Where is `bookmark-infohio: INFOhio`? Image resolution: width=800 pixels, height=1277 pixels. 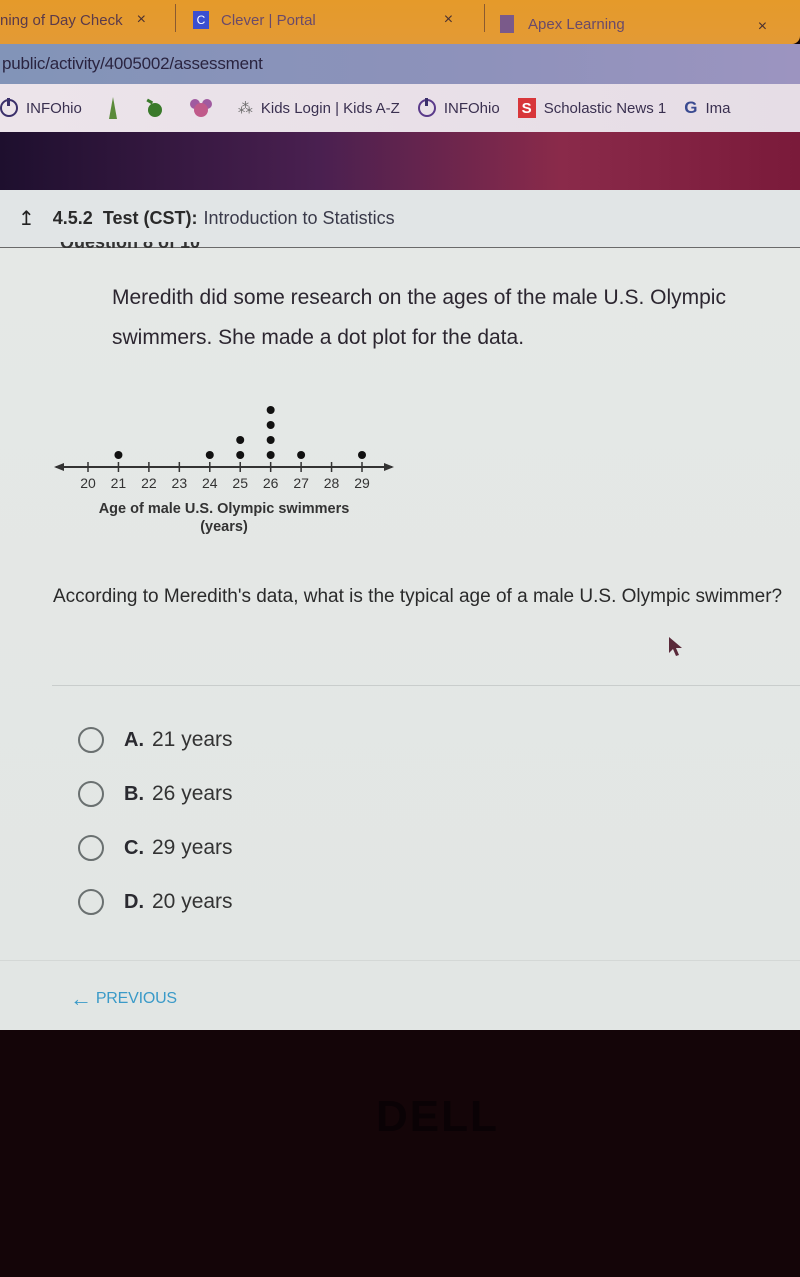 bookmark-infohio: INFOhio is located at coordinates (41, 107).